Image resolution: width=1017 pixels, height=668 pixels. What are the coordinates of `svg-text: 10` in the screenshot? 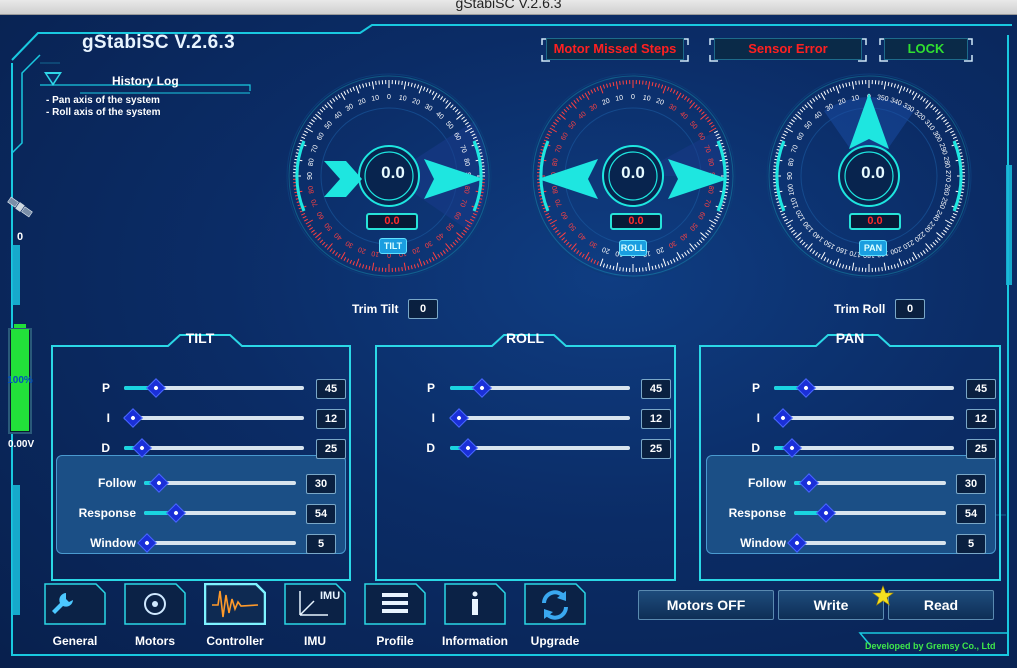 It's located at (646, 99).